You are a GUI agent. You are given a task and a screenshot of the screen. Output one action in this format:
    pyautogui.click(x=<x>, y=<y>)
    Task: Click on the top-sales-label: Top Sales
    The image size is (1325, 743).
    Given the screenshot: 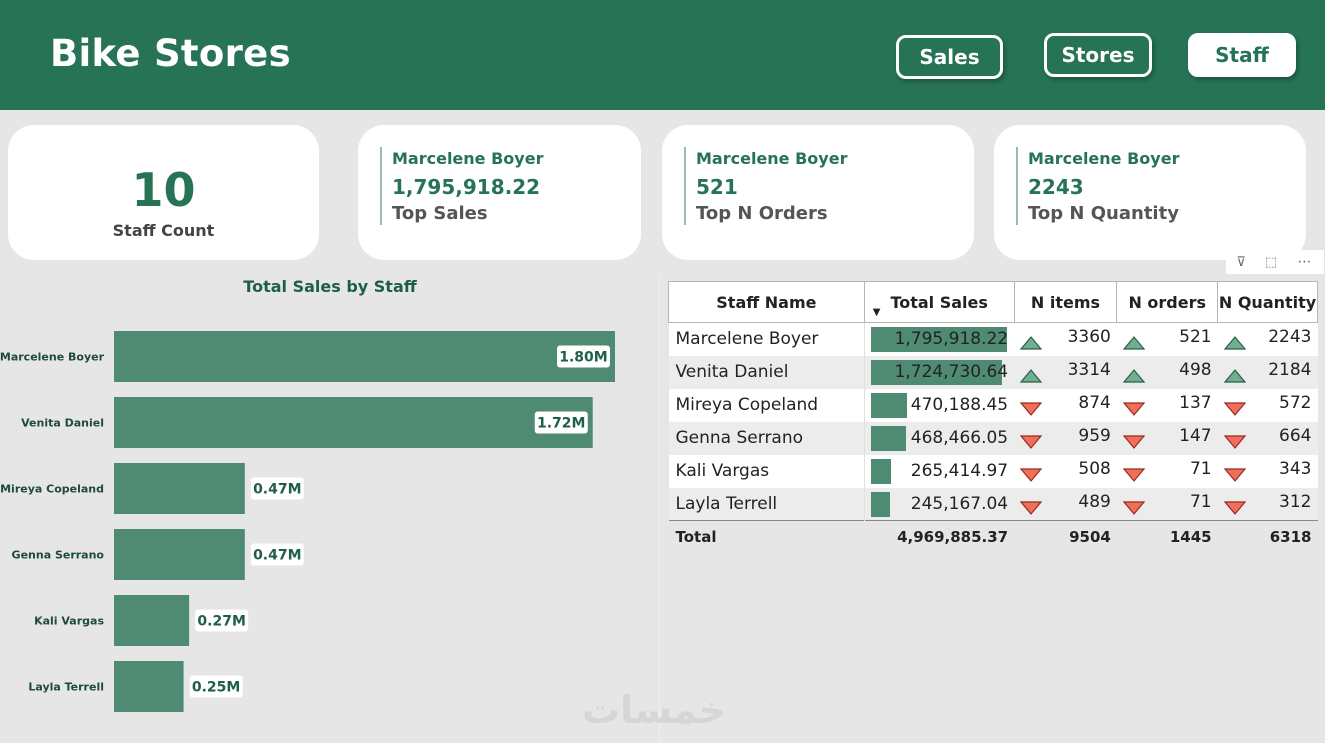 What is the action you would take?
    pyautogui.click(x=440, y=213)
    